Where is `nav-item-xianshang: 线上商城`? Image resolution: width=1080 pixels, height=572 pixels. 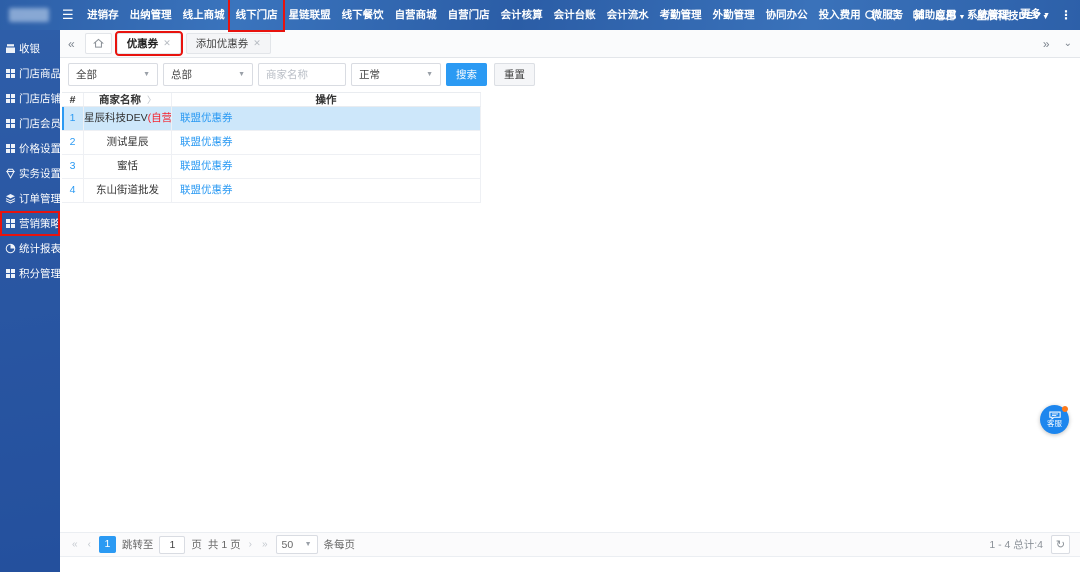 nav-item-xianshang: 线上商城 is located at coordinates (203, 15).